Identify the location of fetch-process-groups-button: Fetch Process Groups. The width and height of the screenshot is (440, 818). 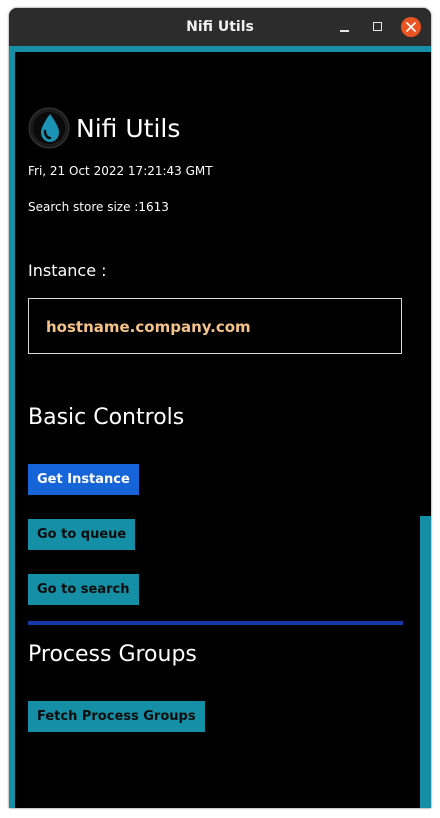
(116, 716).